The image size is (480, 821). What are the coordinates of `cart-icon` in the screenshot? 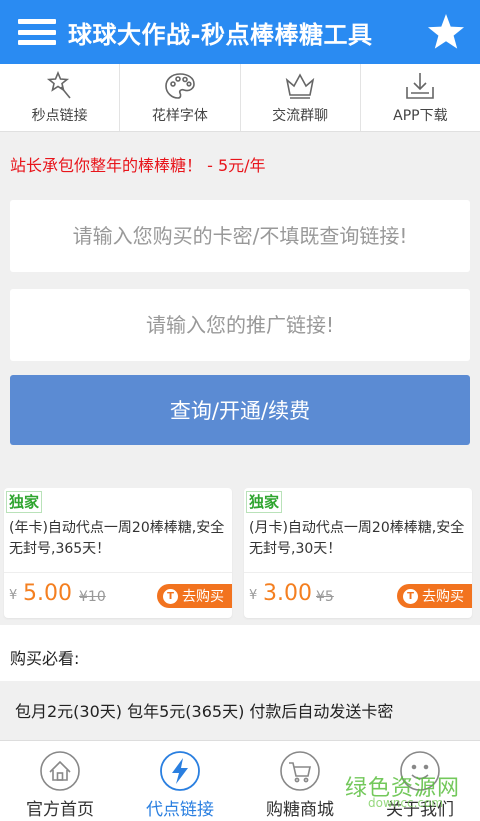 It's located at (300, 771).